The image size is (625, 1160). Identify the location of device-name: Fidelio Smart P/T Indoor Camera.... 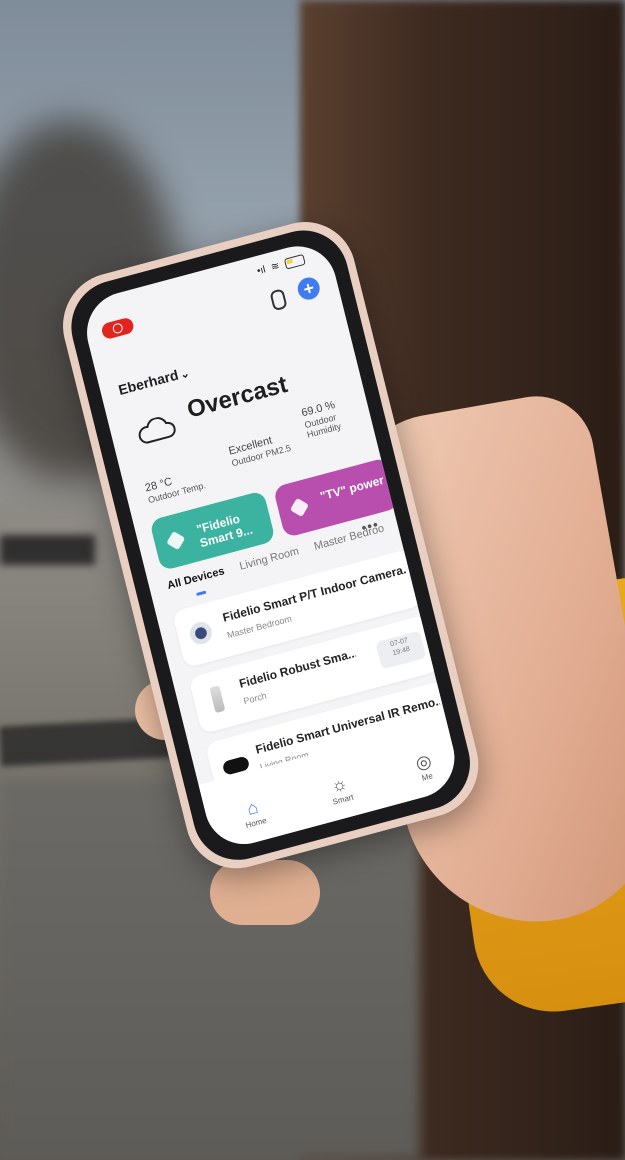
(315, 593).